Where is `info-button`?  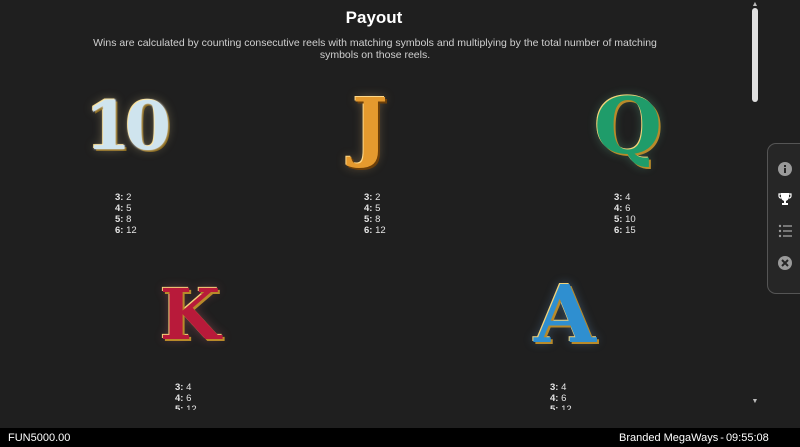
info-button is located at coordinates (785, 169).